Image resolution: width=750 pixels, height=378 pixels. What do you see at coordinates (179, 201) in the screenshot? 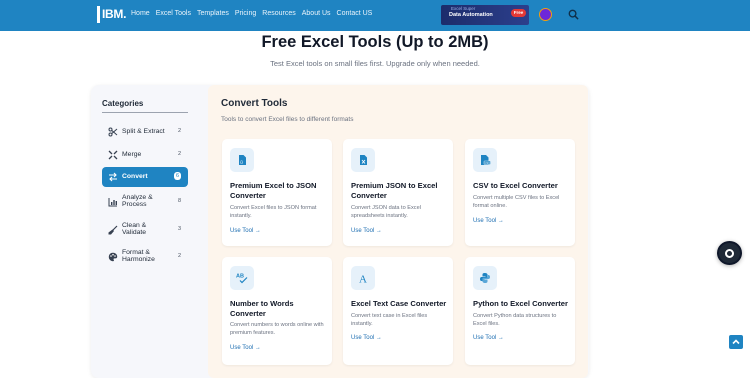
I see `category-count: 8` at bounding box center [179, 201].